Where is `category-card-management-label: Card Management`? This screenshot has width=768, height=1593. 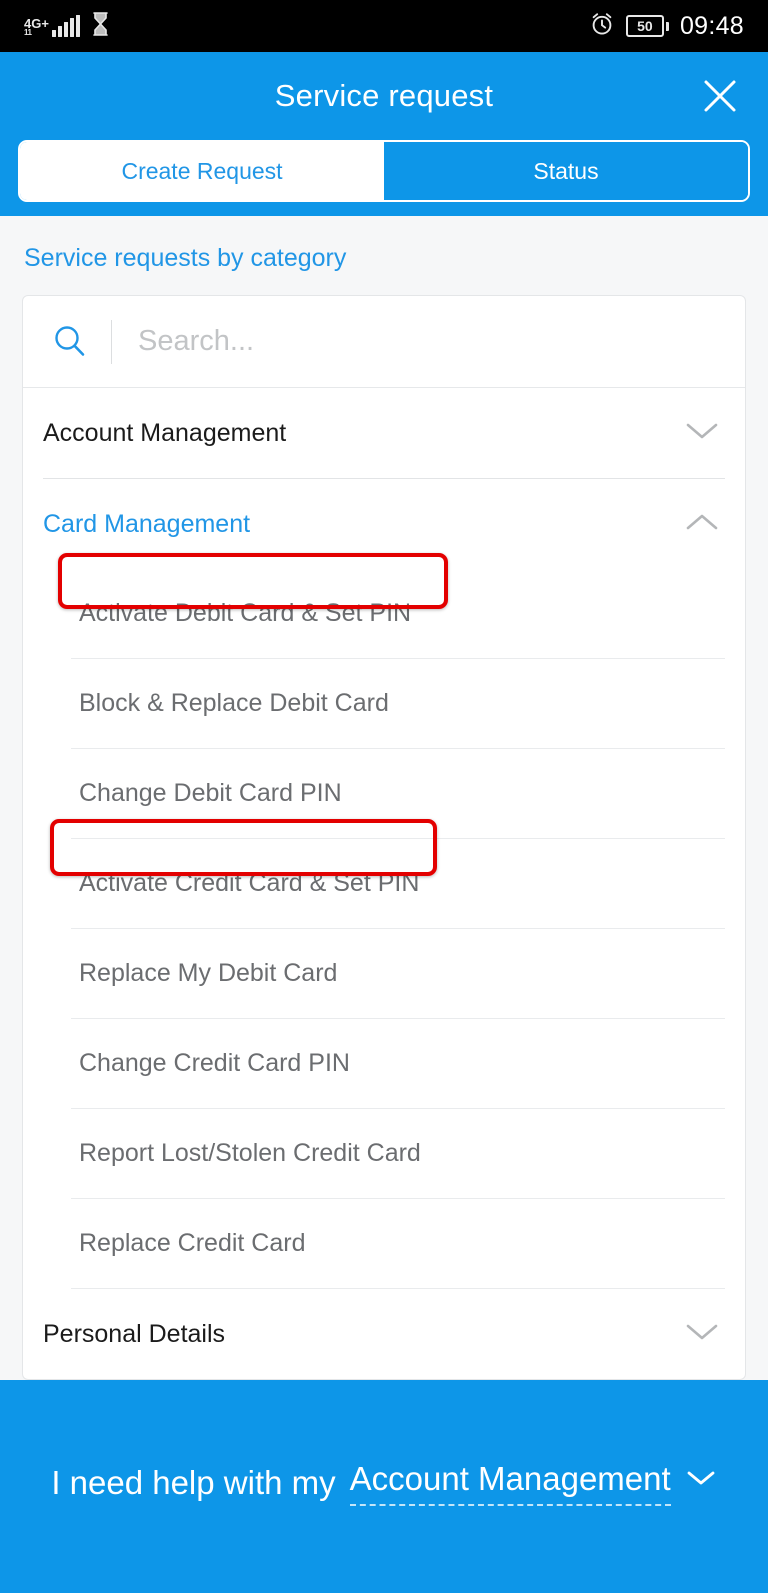
category-card-management-label: Card Management is located at coordinates (147, 523).